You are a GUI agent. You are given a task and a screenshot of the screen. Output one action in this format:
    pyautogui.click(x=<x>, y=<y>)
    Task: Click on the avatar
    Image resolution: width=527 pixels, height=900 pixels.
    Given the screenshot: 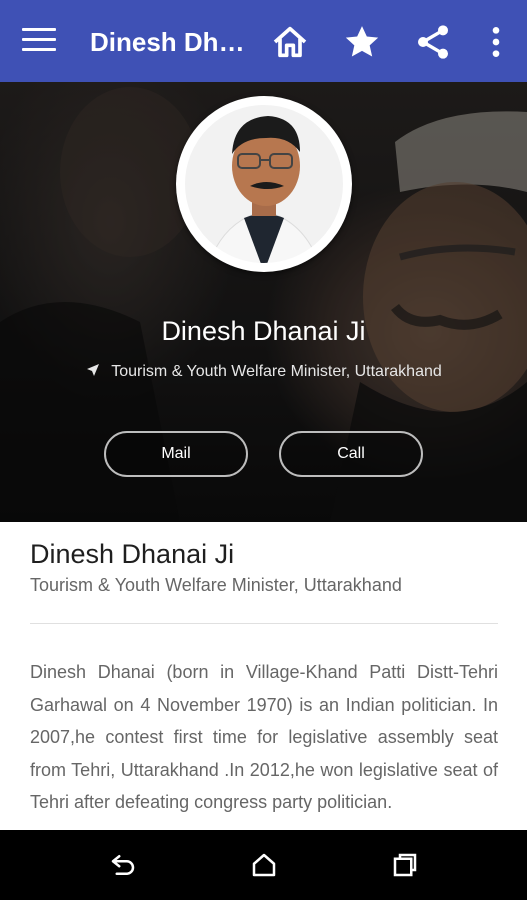 What is the action you would take?
    pyautogui.click(x=264, y=184)
    